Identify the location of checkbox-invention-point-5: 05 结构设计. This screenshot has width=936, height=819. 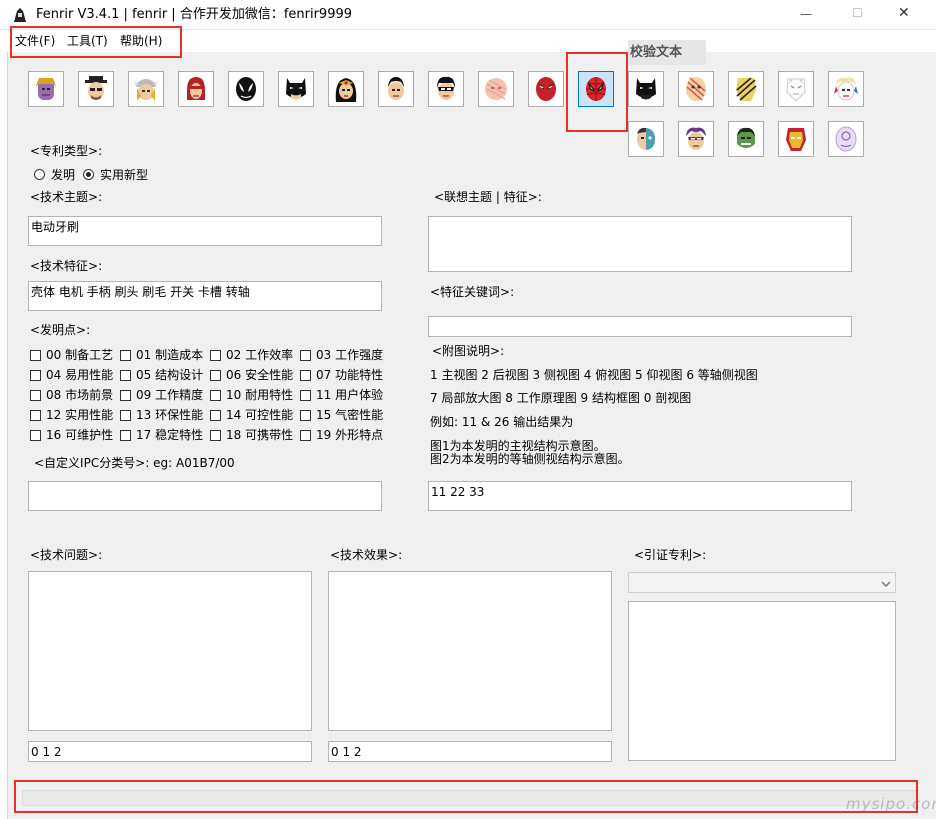
(161, 375).